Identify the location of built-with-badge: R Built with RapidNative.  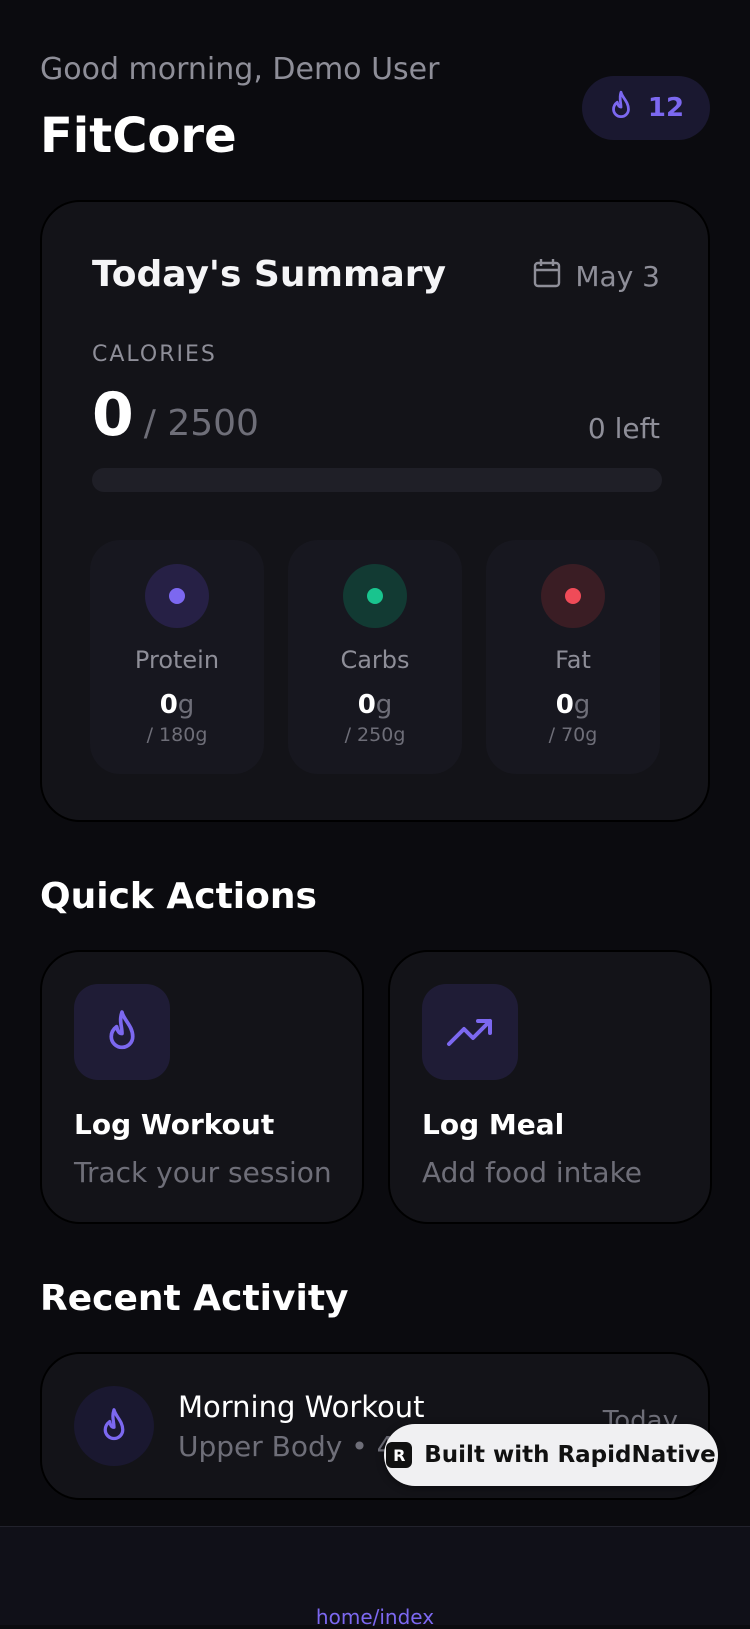
(551, 1455).